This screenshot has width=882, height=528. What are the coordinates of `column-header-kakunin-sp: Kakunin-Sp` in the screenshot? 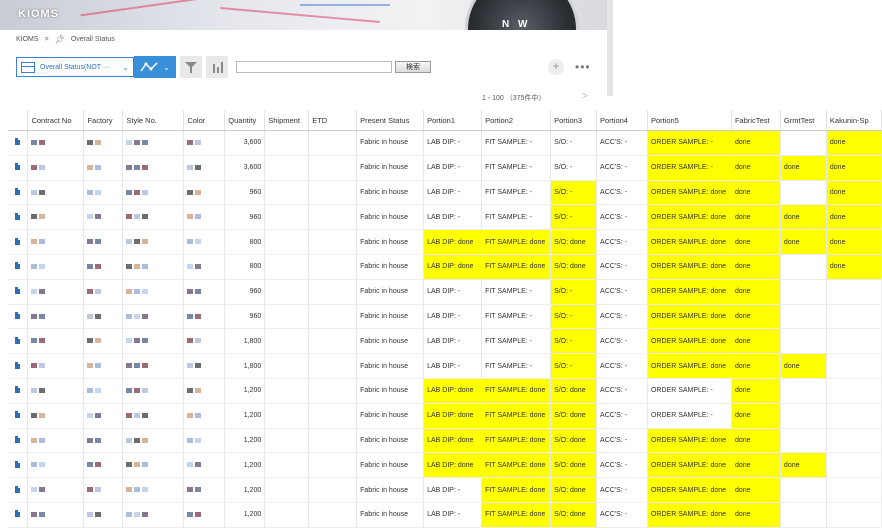 It's located at (854, 120).